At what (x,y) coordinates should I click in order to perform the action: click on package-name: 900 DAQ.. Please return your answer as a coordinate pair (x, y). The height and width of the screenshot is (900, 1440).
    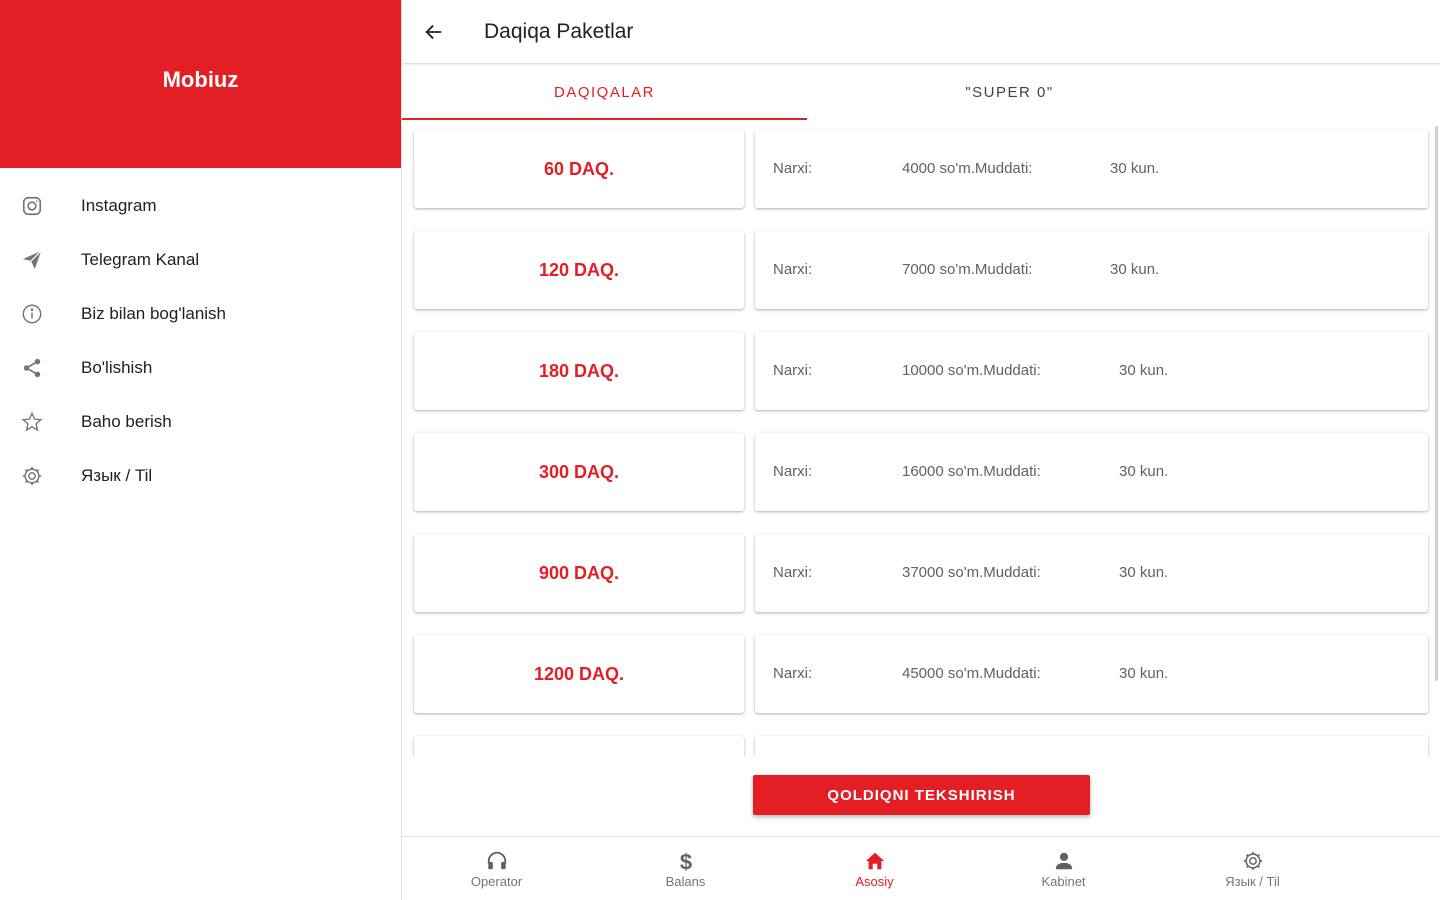
    Looking at the image, I should click on (579, 572).